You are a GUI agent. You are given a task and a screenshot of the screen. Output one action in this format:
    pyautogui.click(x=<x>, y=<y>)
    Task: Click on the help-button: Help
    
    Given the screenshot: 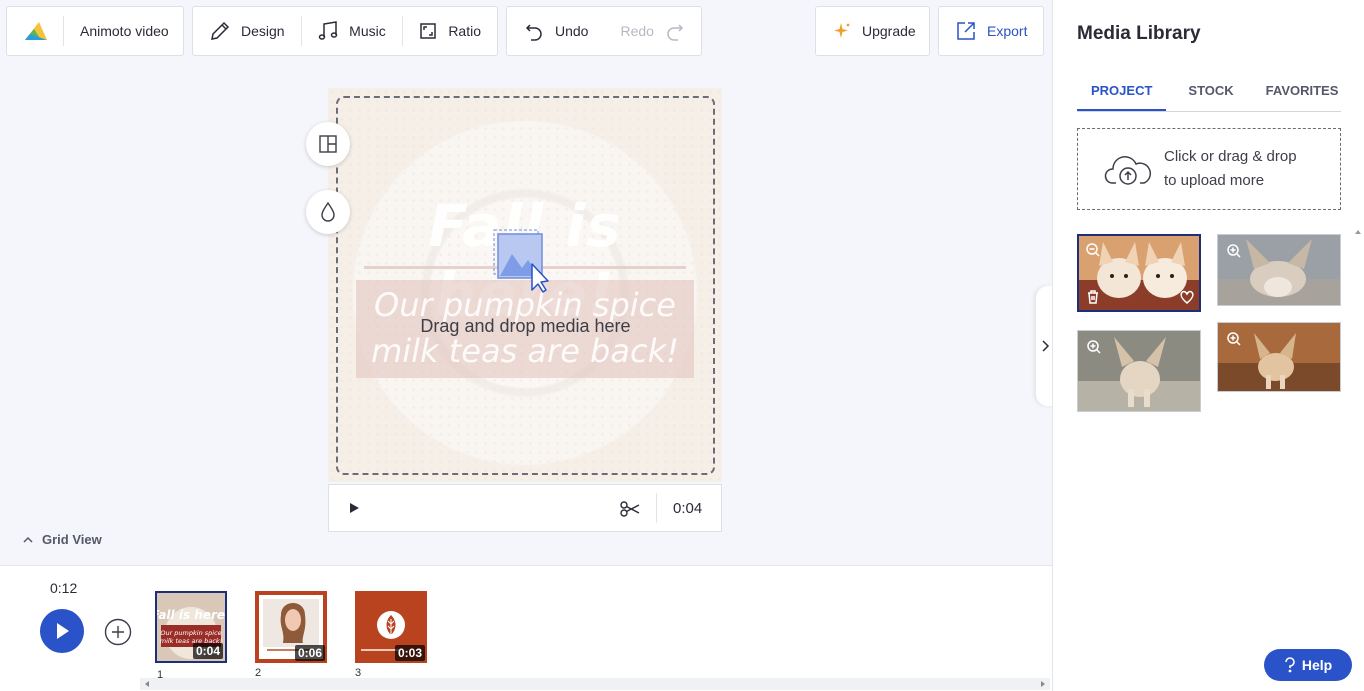 What is the action you would take?
    pyautogui.click(x=1308, y=665)
    